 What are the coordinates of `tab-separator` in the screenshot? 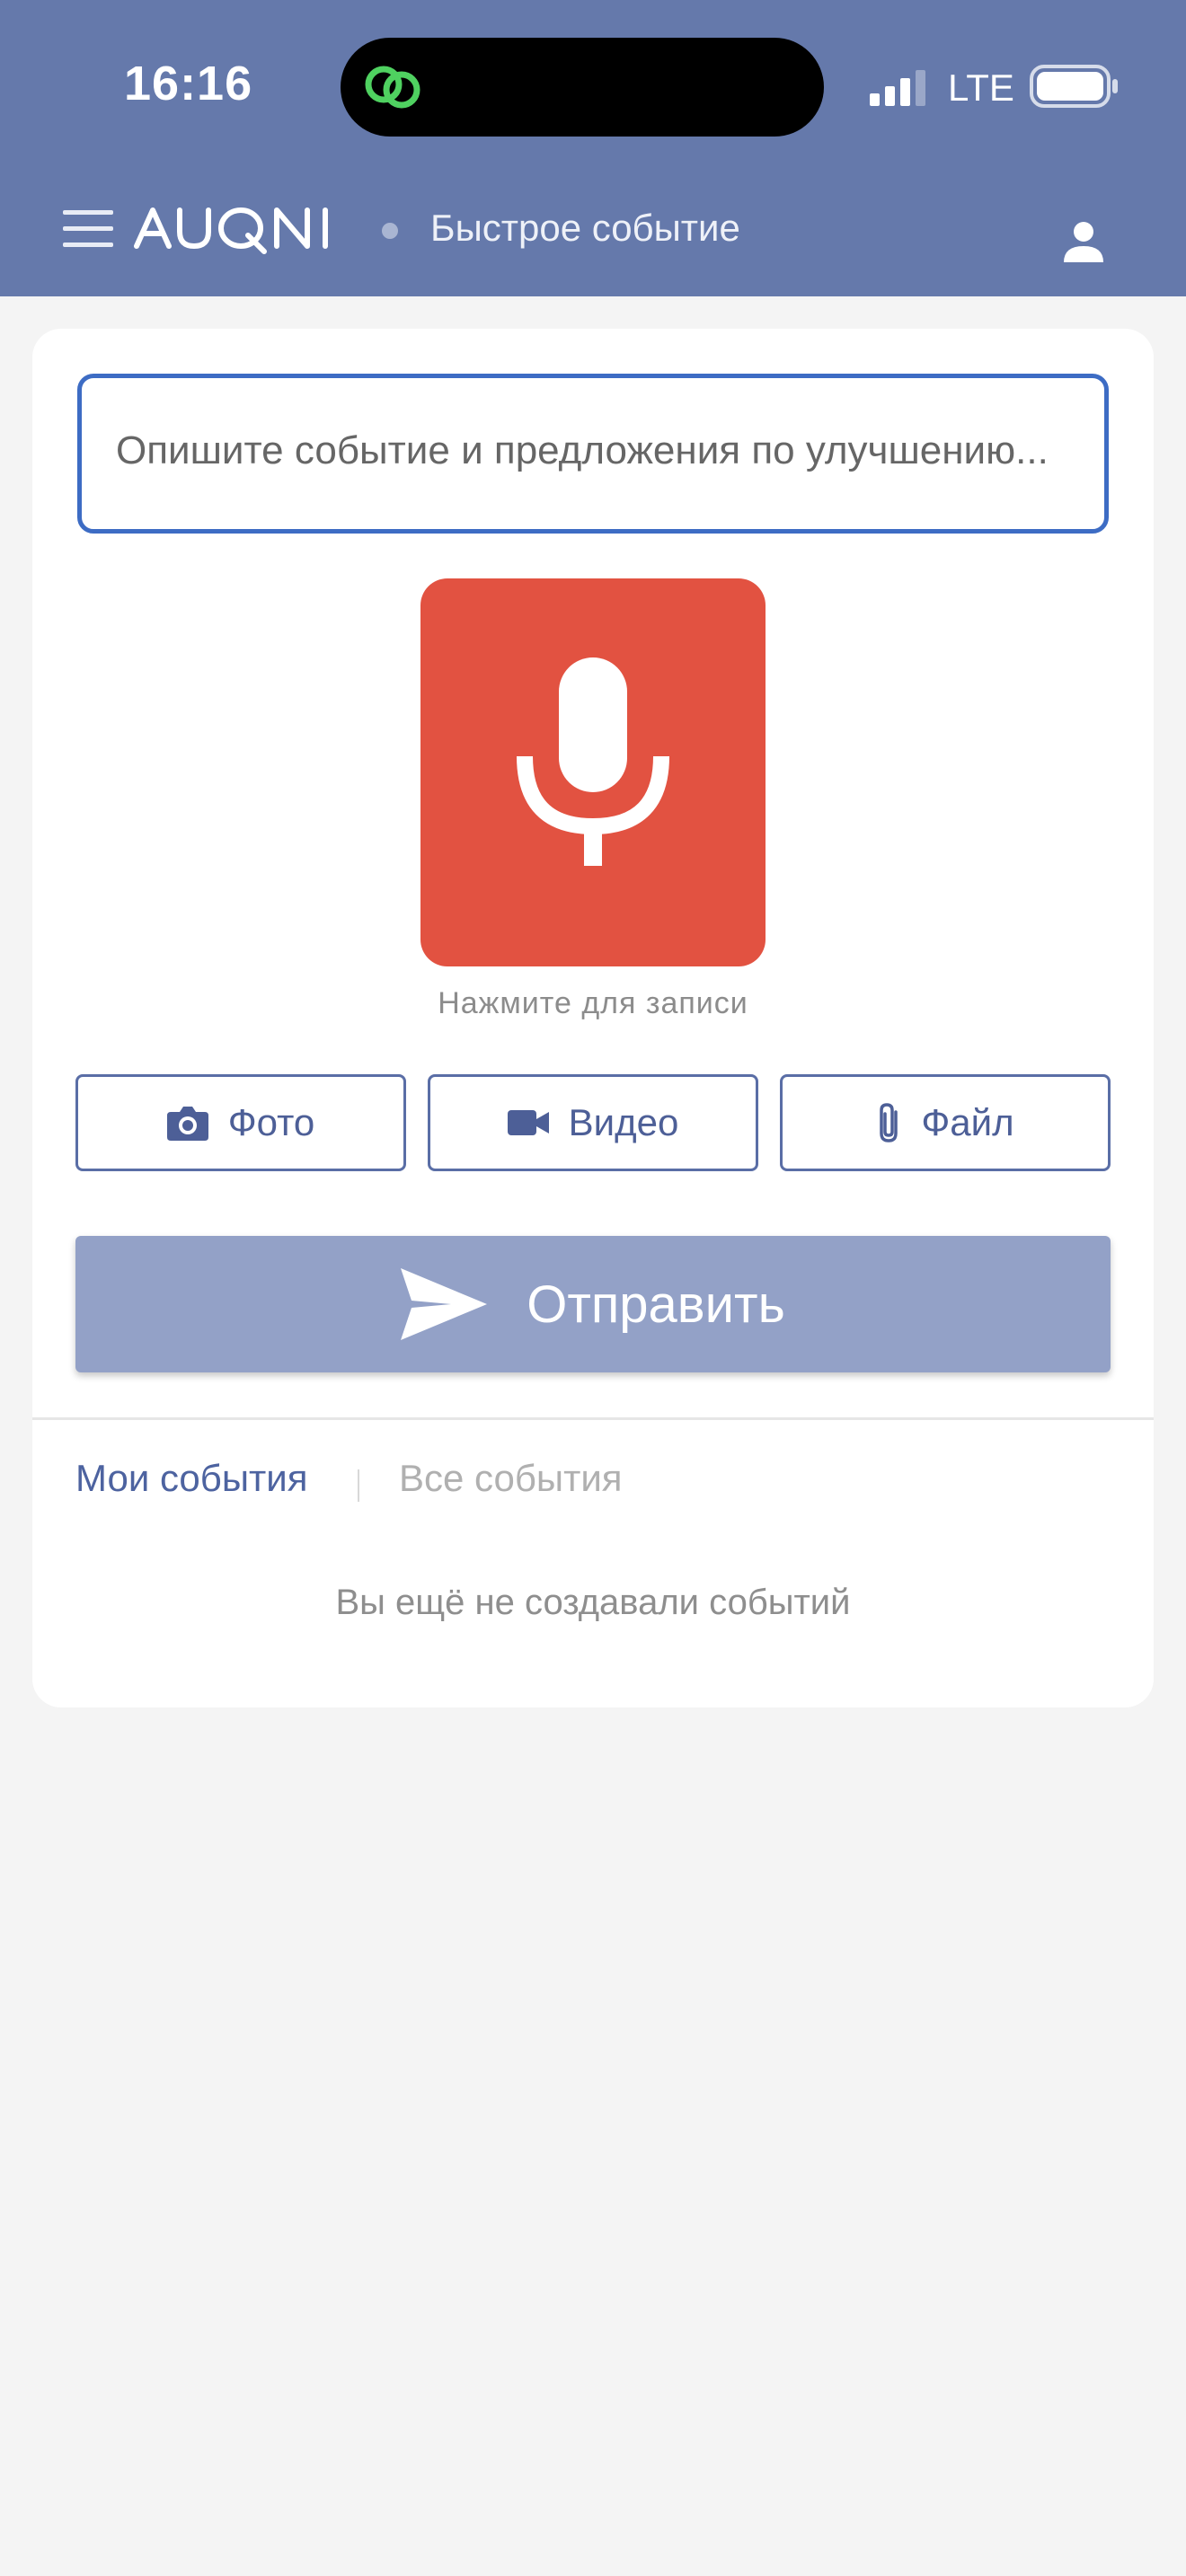 It's located at (358, 1485).